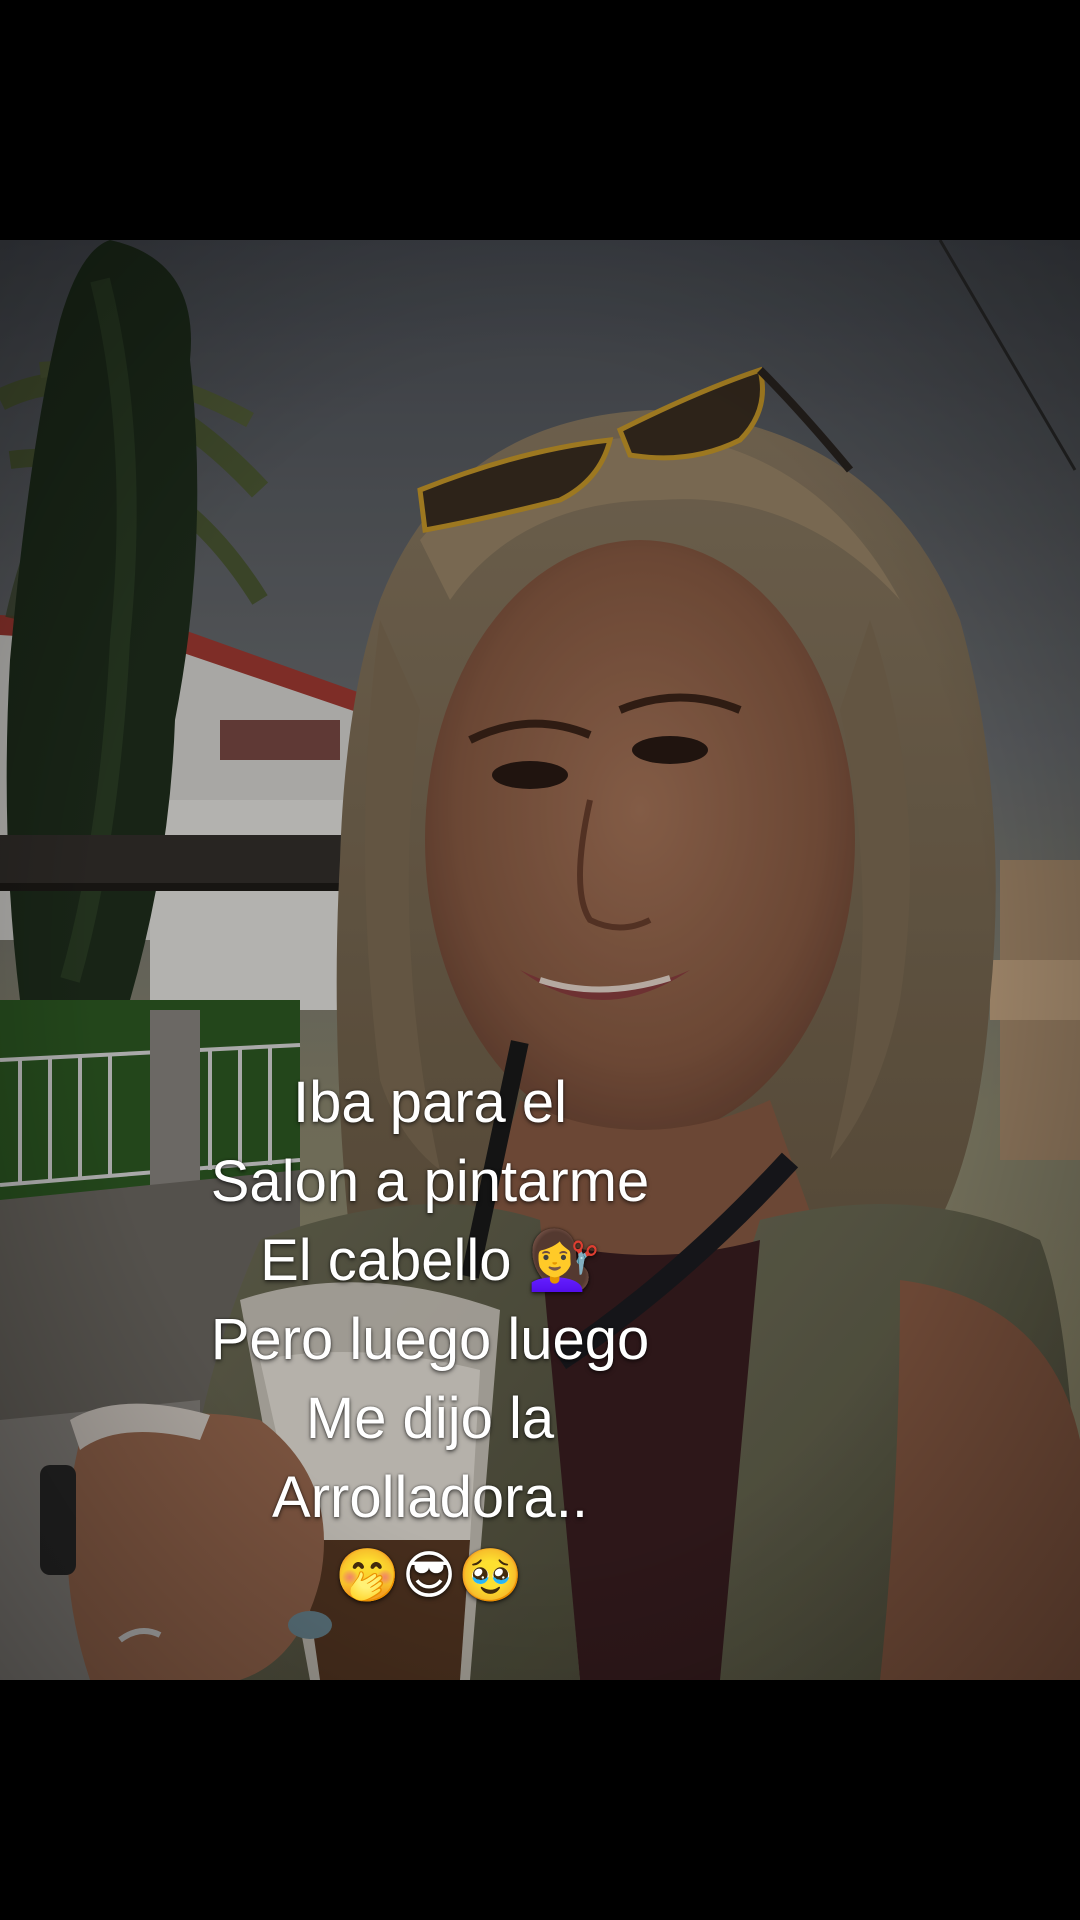 This screenshot has width=1080, height=1920. What do you see at coordinates (430, 1418) in the screenshot?
I see `caption-line-5: Me dijo la` at bounding box center [430, 1418].